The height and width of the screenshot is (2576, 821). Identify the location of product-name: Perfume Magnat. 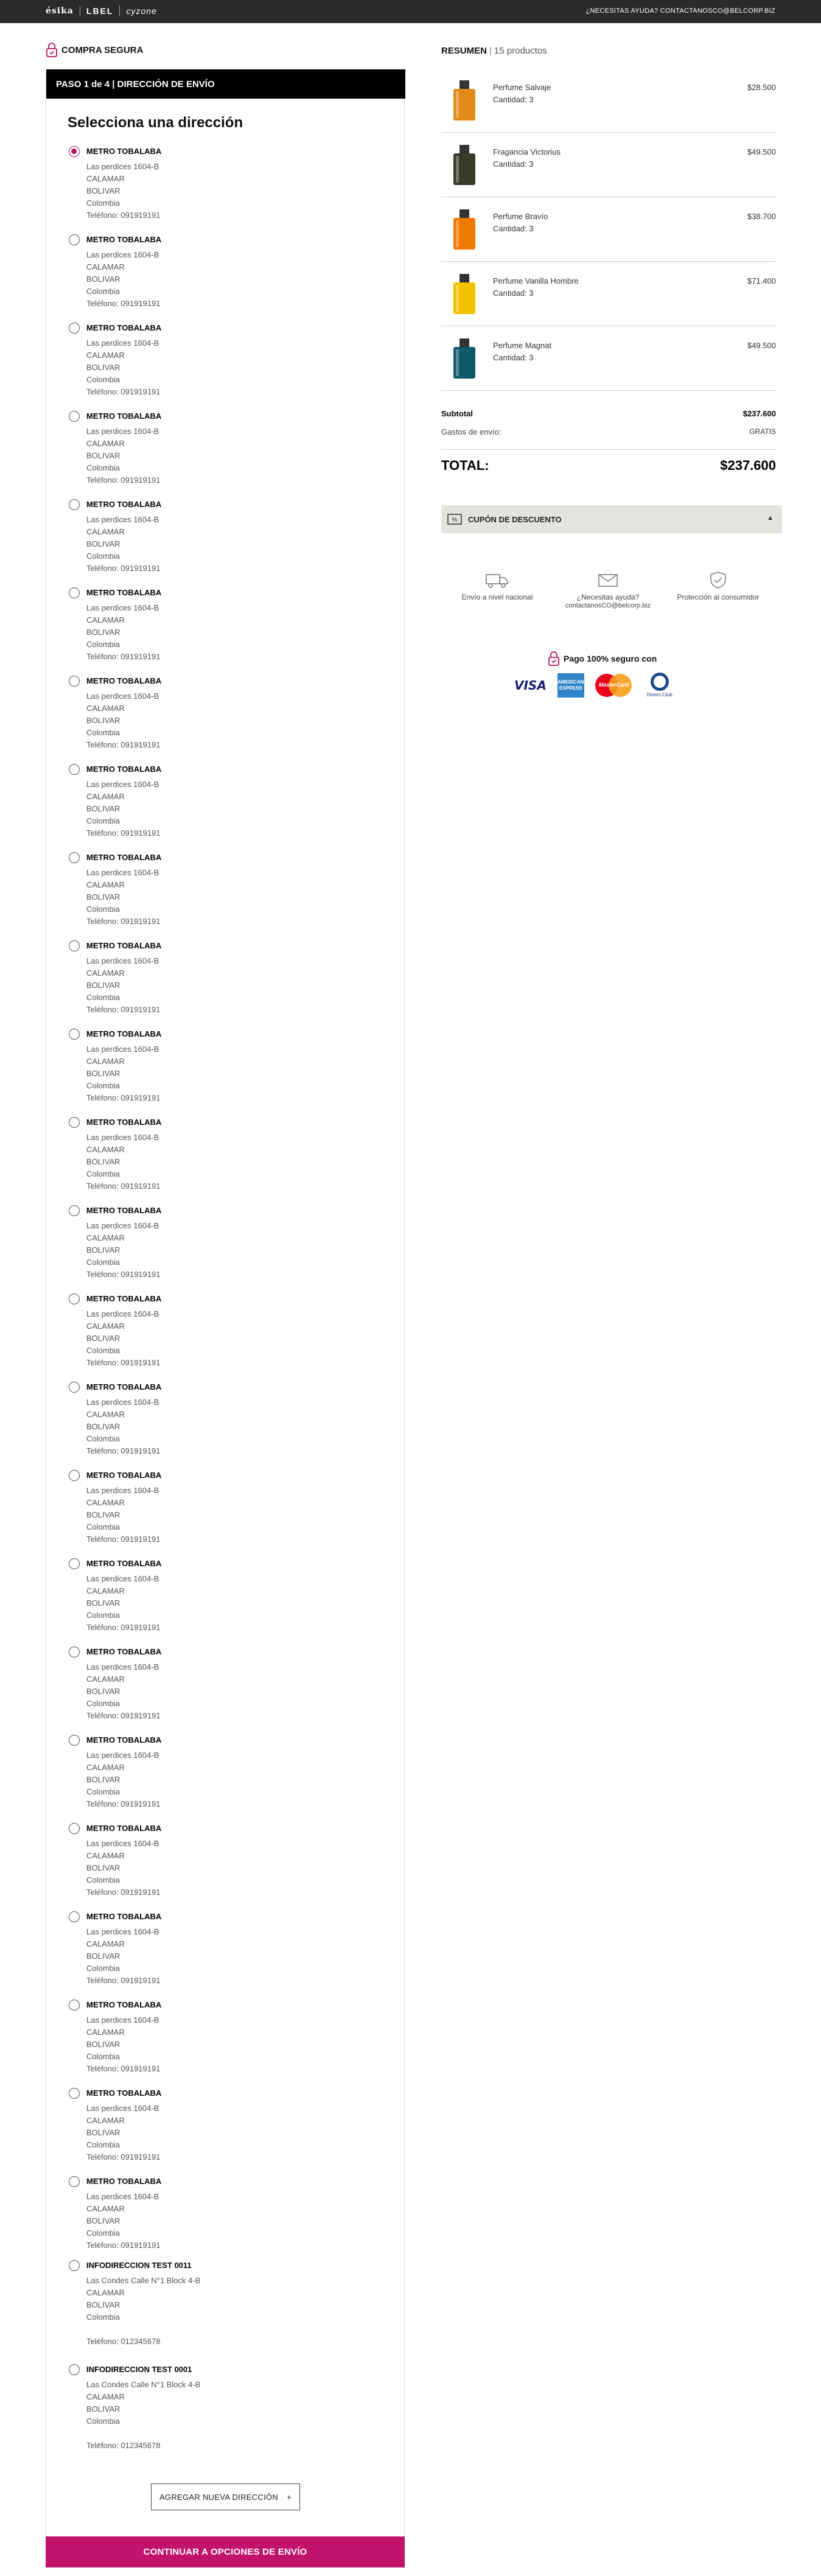
(522, 346).